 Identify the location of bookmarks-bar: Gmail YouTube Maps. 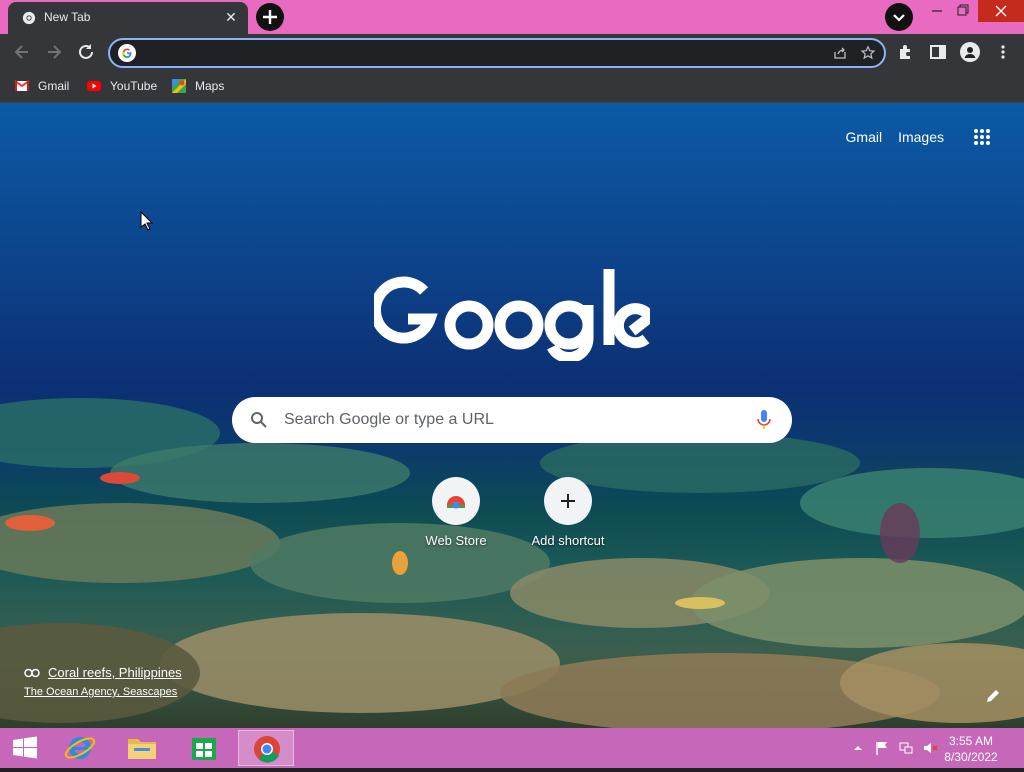
(512, 86).